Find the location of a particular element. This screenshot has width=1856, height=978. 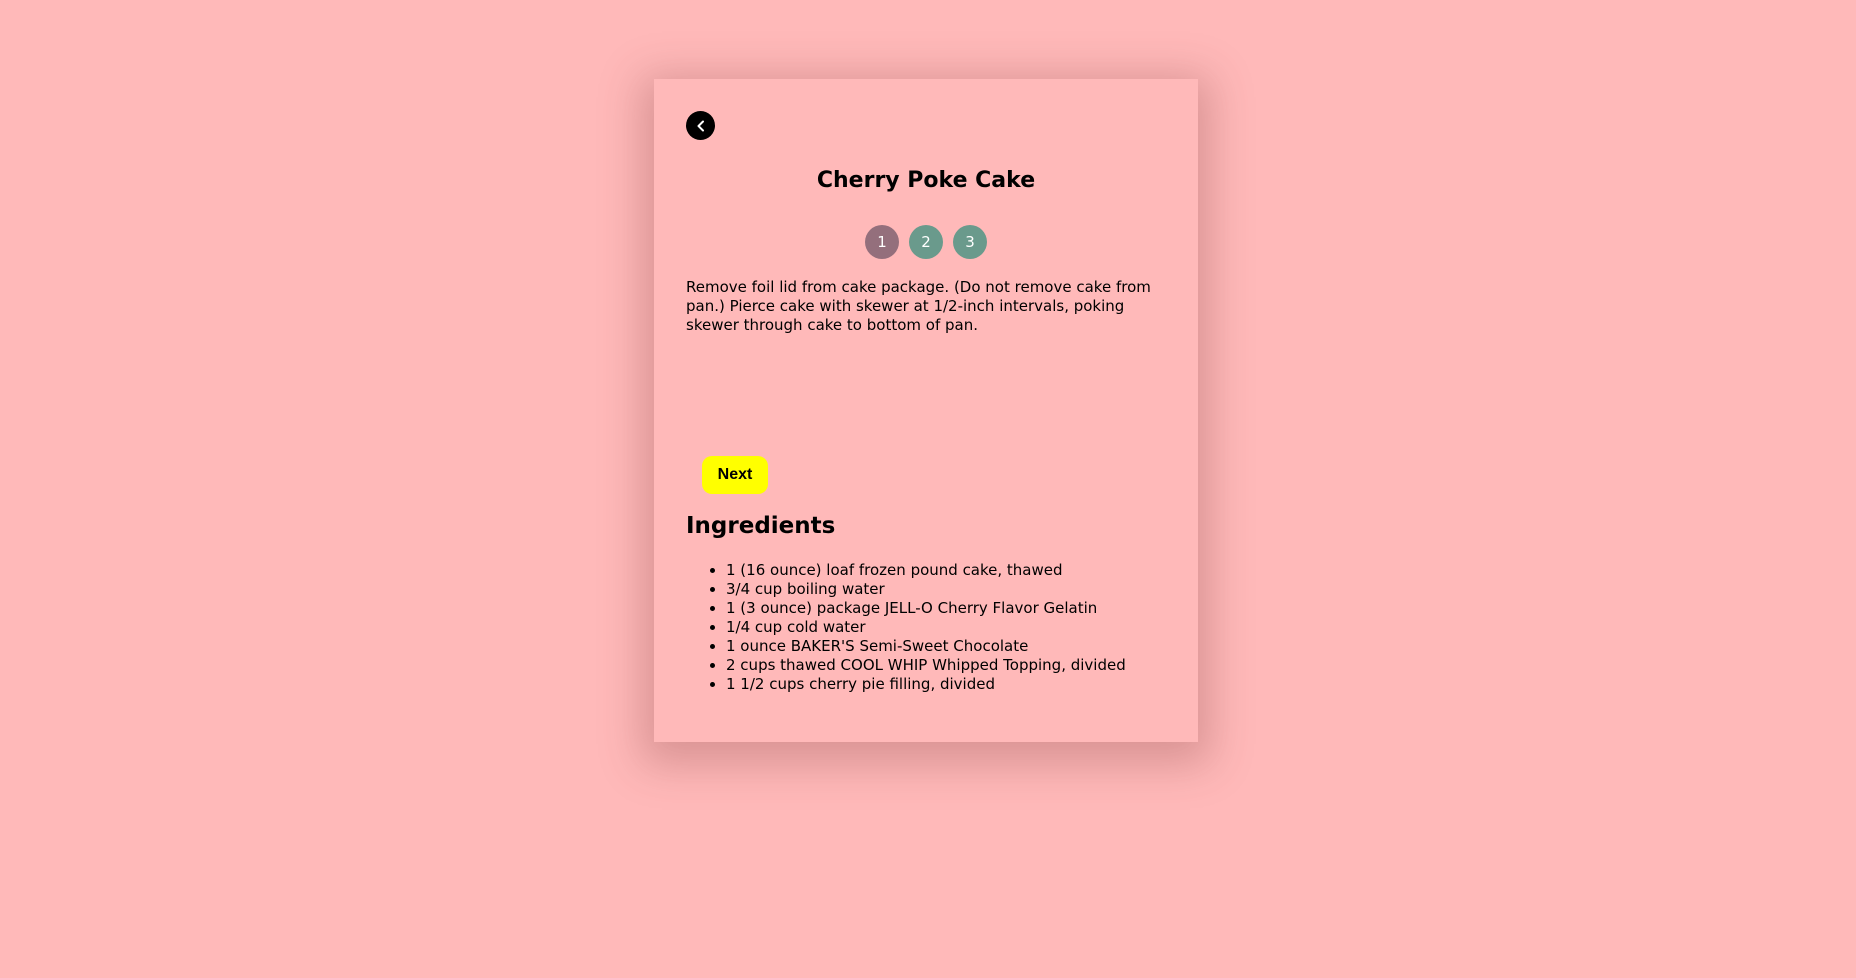

ingredient-item: 1 ounce BAKER'S Semi-Sweet Chocolate is located at coordinates (961, 646).